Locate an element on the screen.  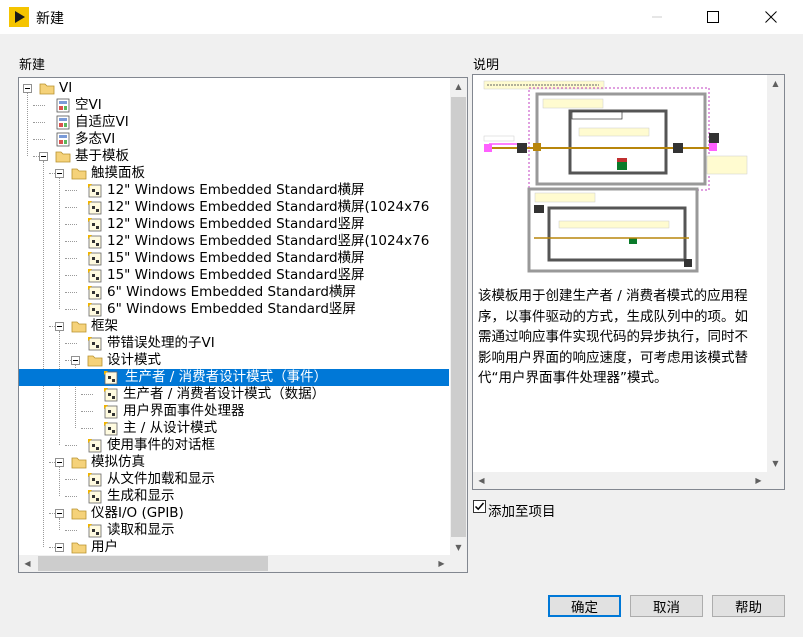
description-section-label: 说明 is located at coordinates (486, 65).